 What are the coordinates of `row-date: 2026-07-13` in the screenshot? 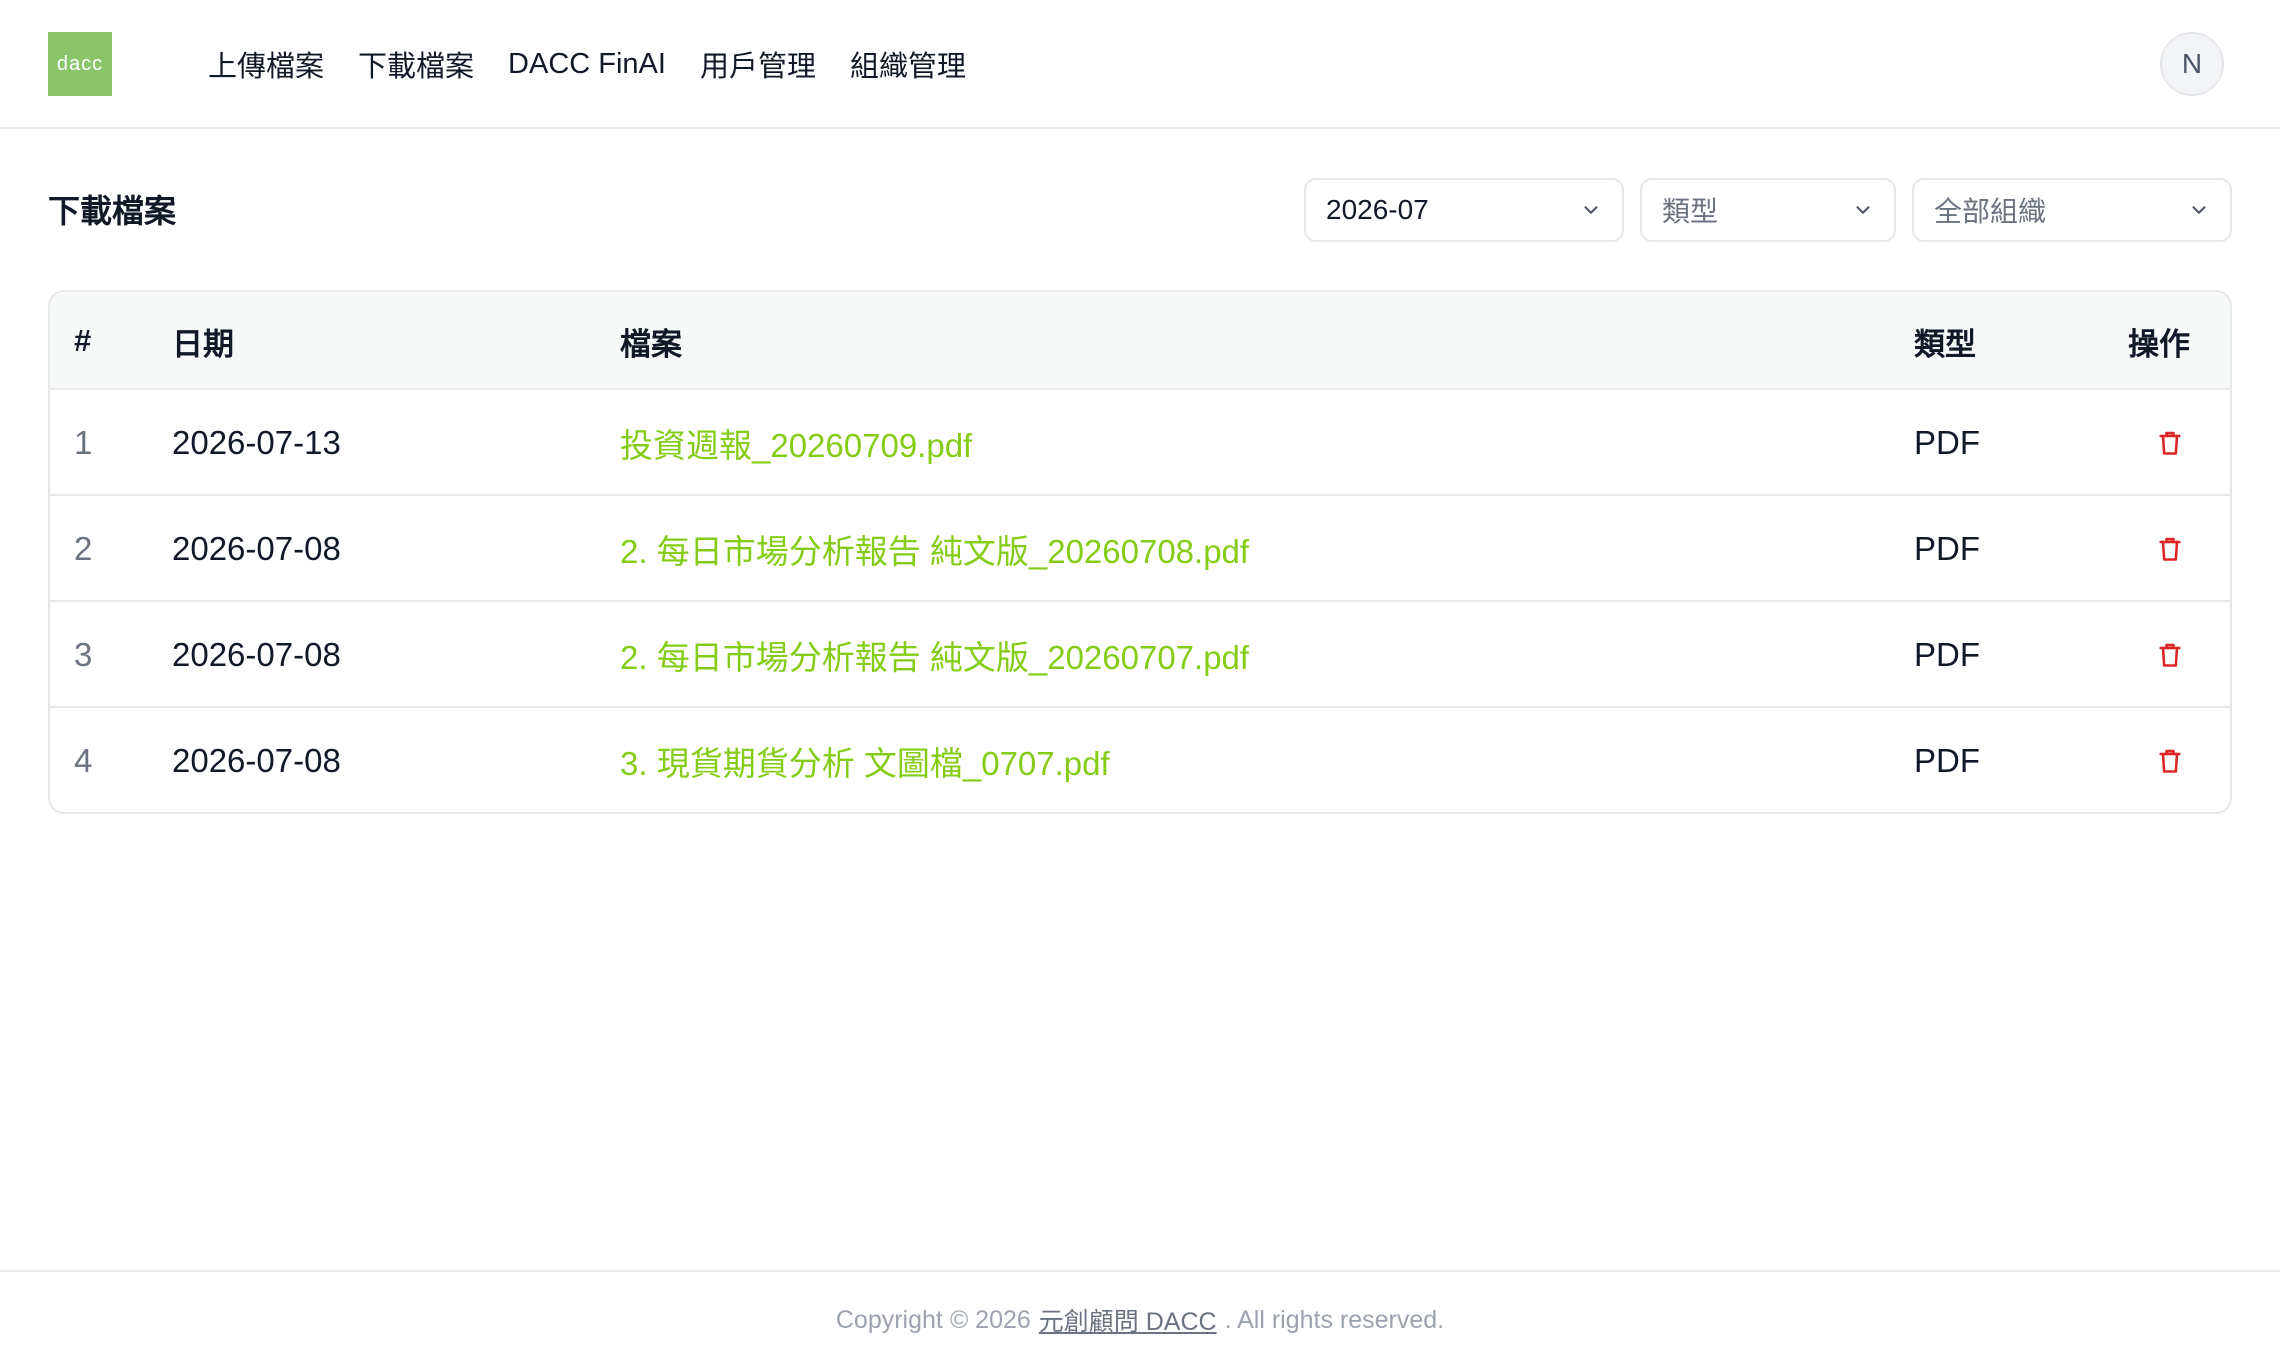 It's located at (256, 442).